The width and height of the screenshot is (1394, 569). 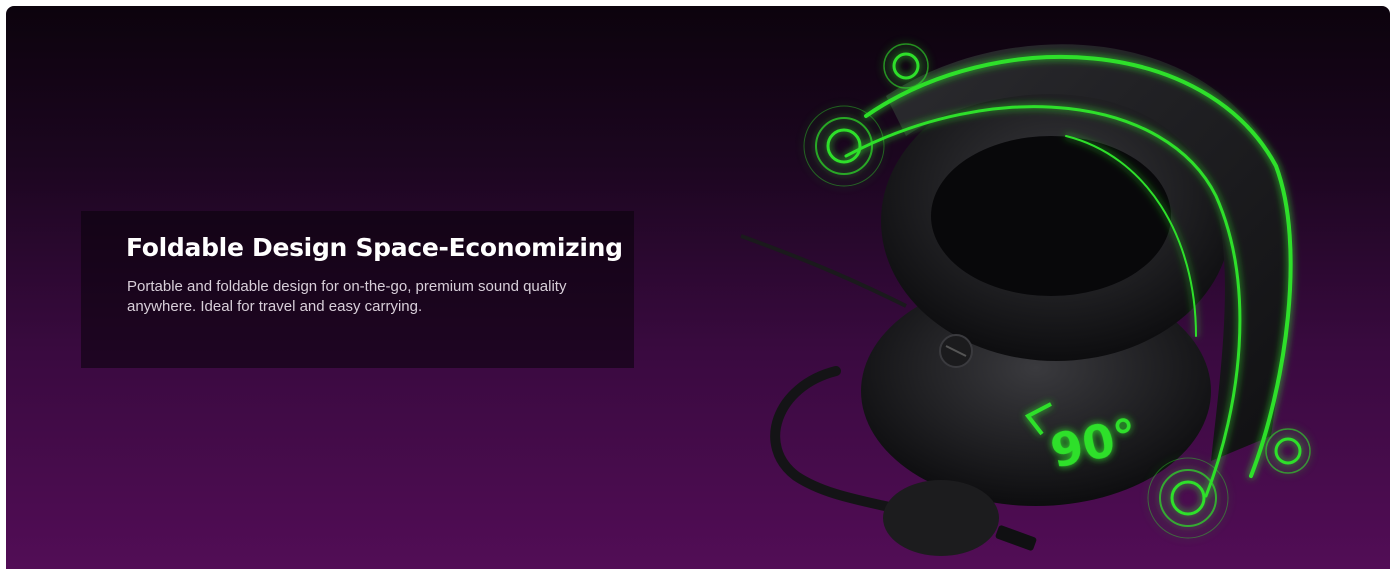 I want to click on mic-windscreen-icon, so click(x=941, y=518).